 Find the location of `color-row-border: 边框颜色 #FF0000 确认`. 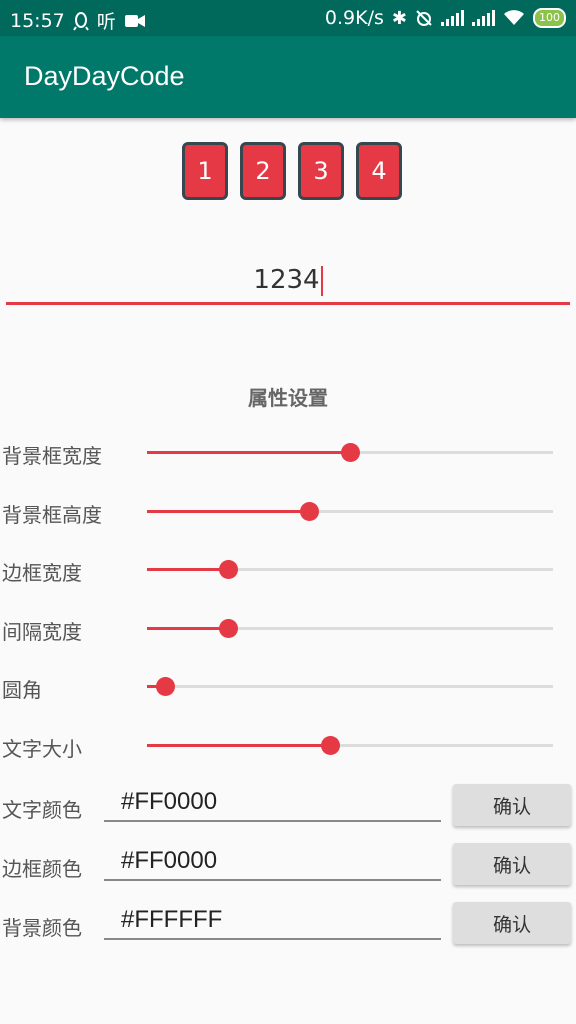

color-row-border: 边框颜色 #FF0000 确认 is located at coordinates (288, 866).